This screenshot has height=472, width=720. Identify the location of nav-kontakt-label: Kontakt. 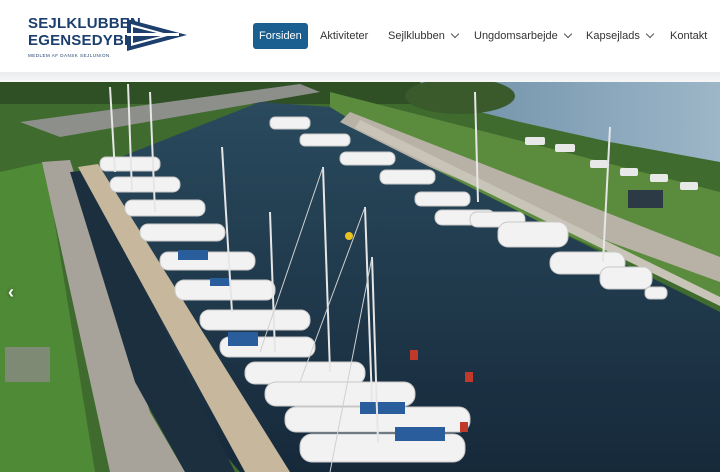
(689, 36).